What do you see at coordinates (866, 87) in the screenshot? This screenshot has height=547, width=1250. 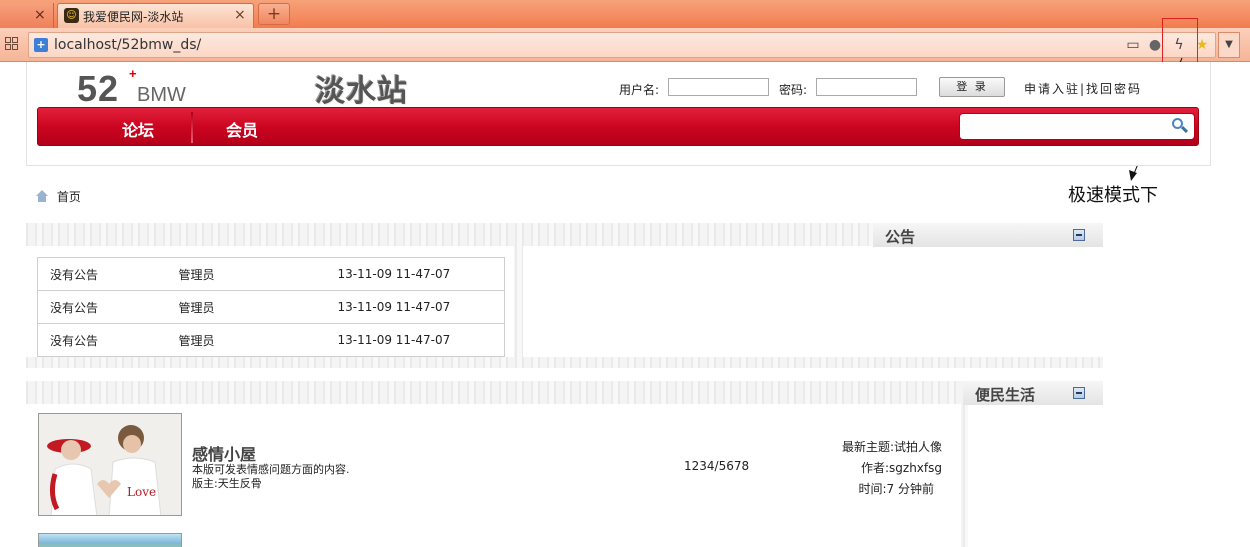 I see `password-input` at bounding box center [866, 87].